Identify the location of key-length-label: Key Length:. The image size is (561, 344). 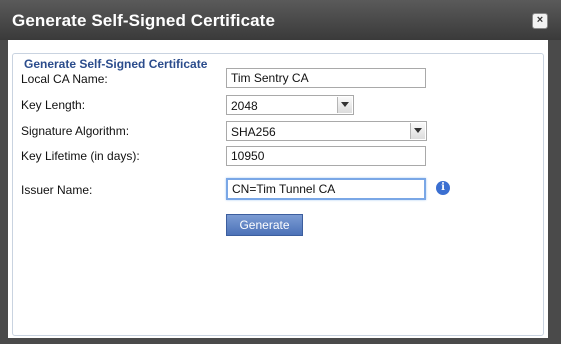
(53, 105).